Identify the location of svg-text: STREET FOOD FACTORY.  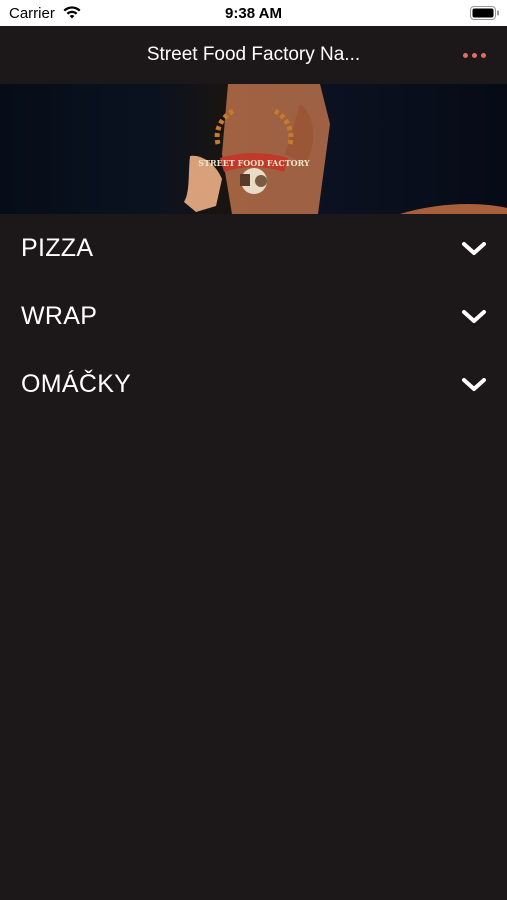
(254, 163).